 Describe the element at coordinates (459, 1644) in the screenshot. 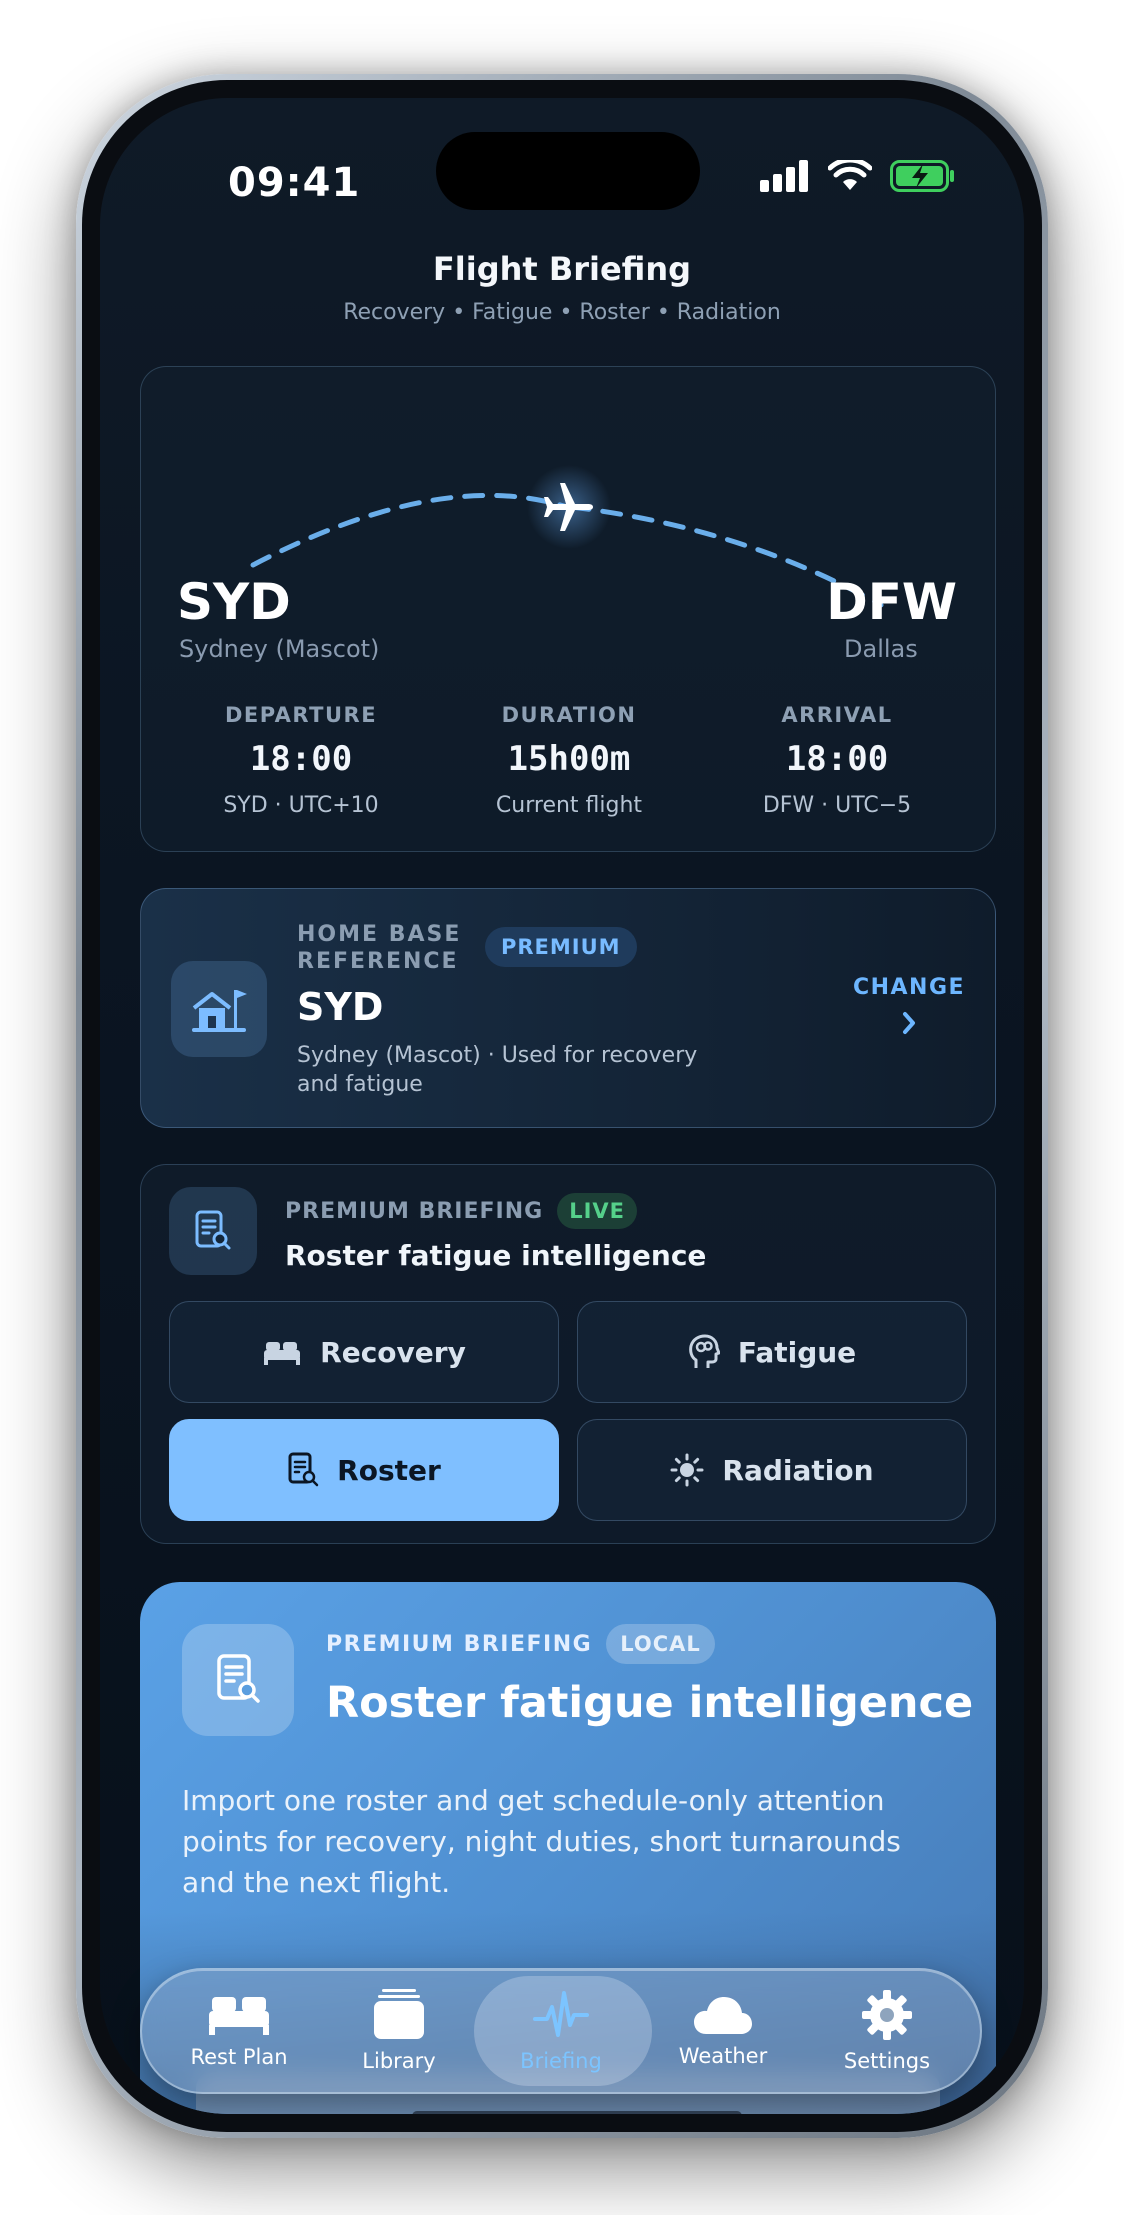

I see `briefing-kicker: PREMIUM BRIEFING` at that location.